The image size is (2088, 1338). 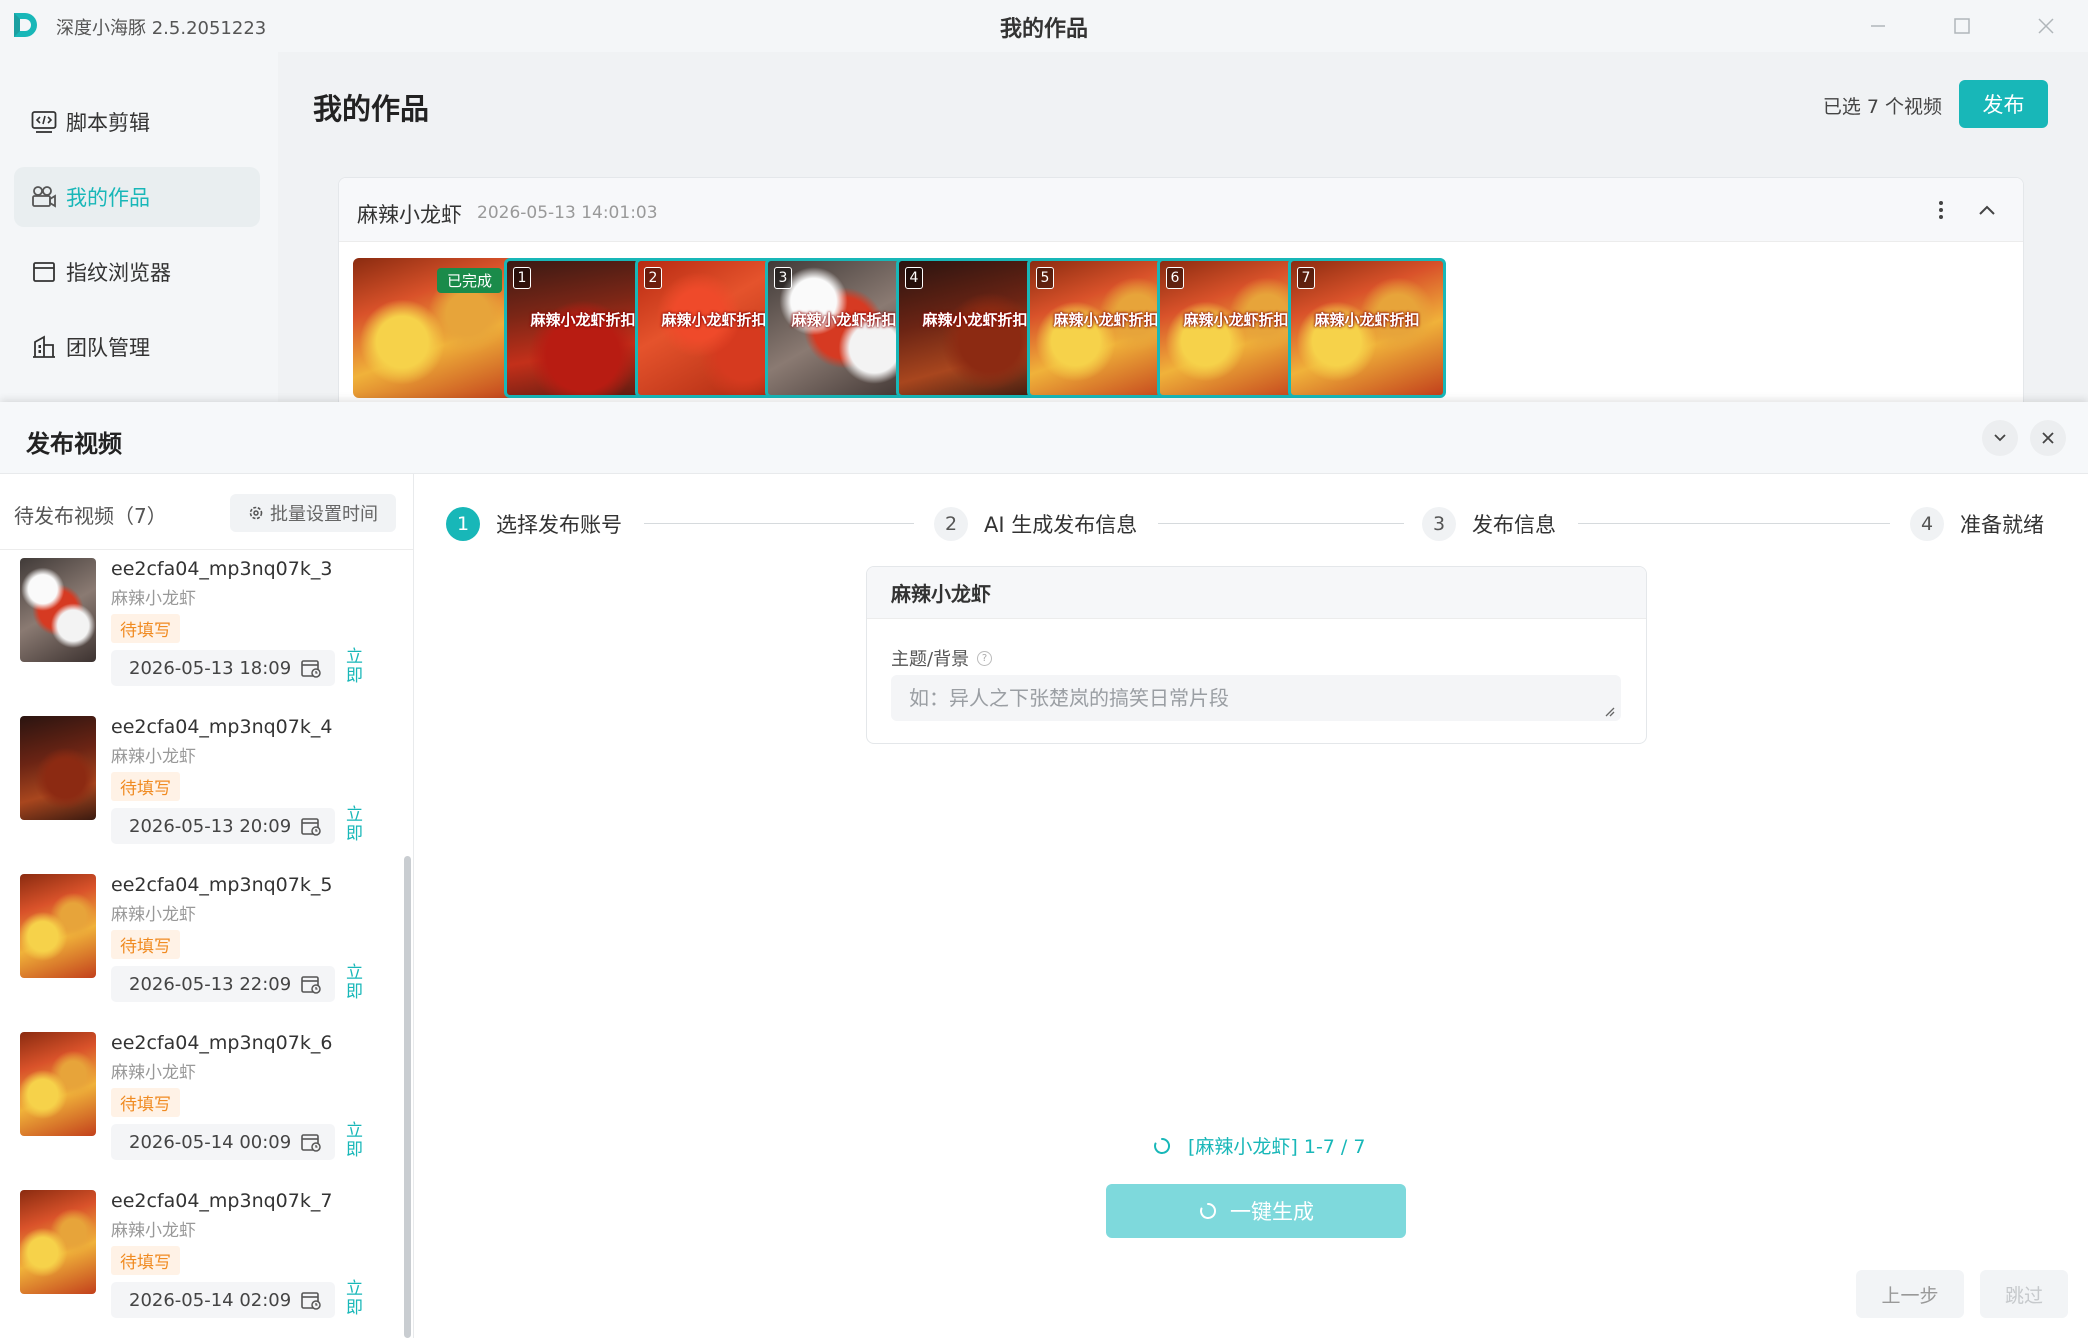 What do you see at coordinates (1061, 525) in the screenshot?
I see `step-label: AI 生成发布信息` at bounding box center [1061, 525].